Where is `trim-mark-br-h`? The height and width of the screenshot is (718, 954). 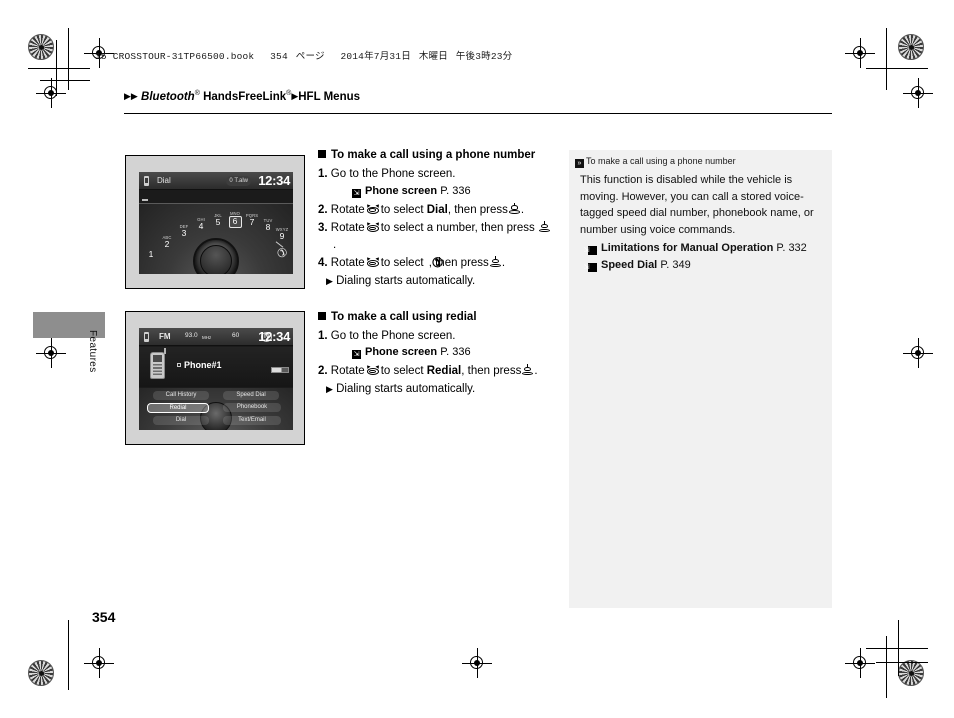 trim-mark-br-h is located at coordinates (897, 648).